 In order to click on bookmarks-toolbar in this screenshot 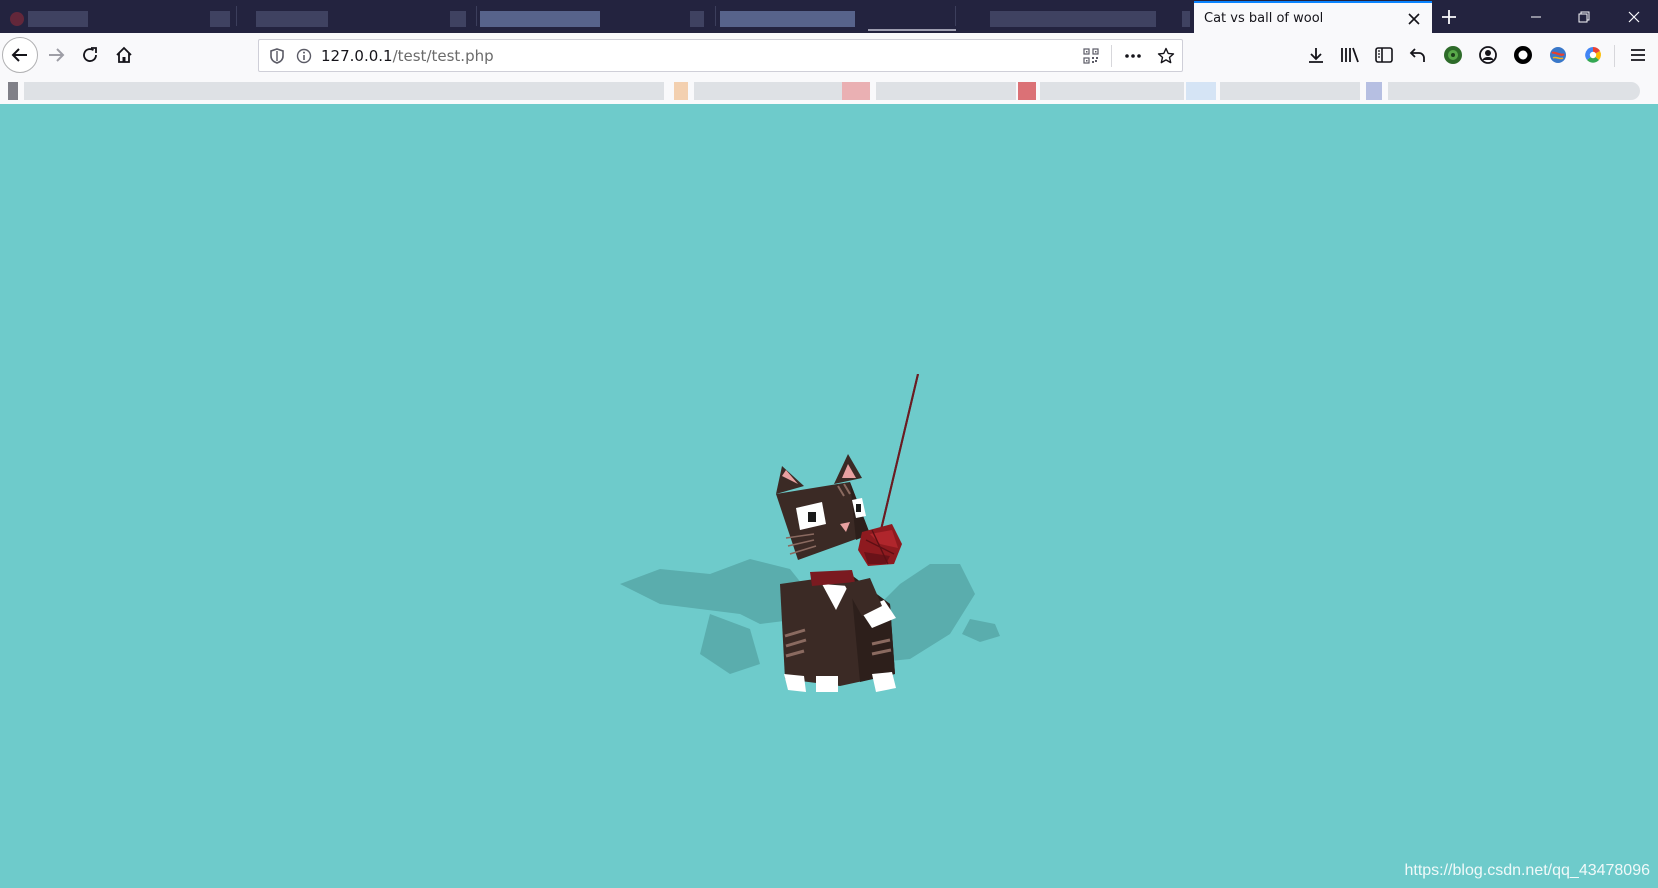, I will do `click(829, 91)`.